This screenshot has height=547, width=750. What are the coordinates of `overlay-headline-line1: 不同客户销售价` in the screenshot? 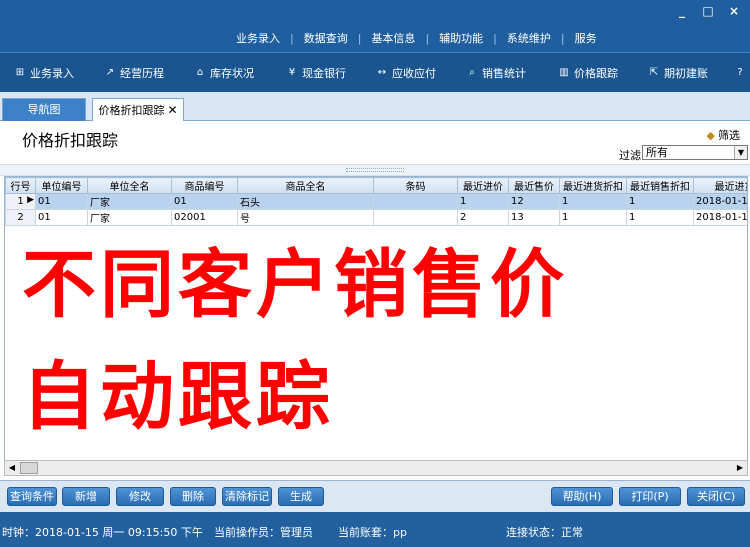 It's located at (295, 285).